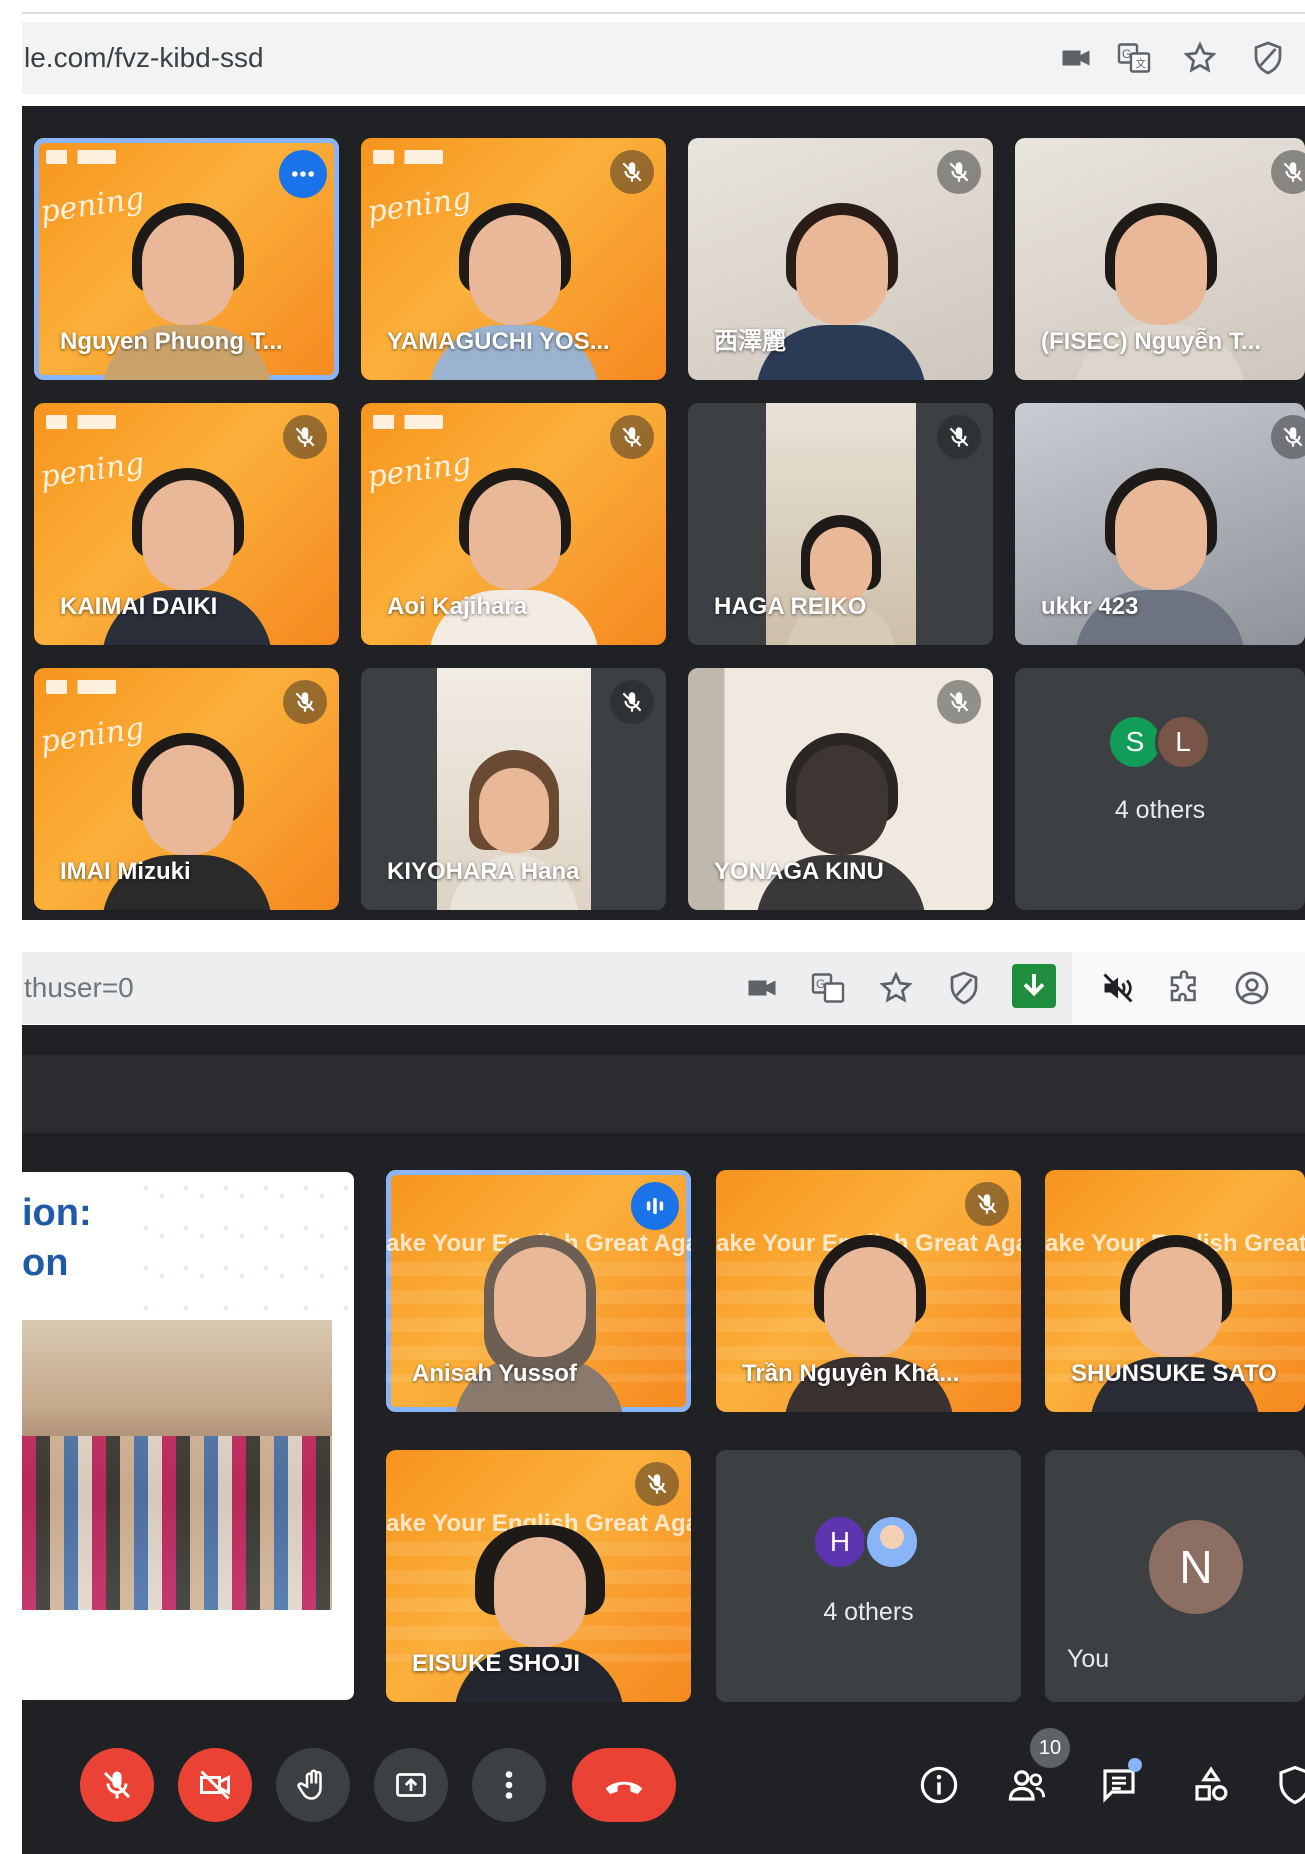  Describe the element at coordinates (799, 871) in the screenshot. I see `participant-name: YONAGA KINU` at that location.